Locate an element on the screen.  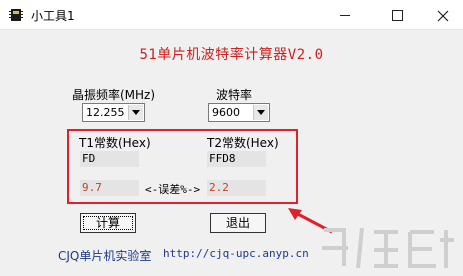
crystal-frequency-label: 晶振频率(MHz) is located at coordinates (114, 95).